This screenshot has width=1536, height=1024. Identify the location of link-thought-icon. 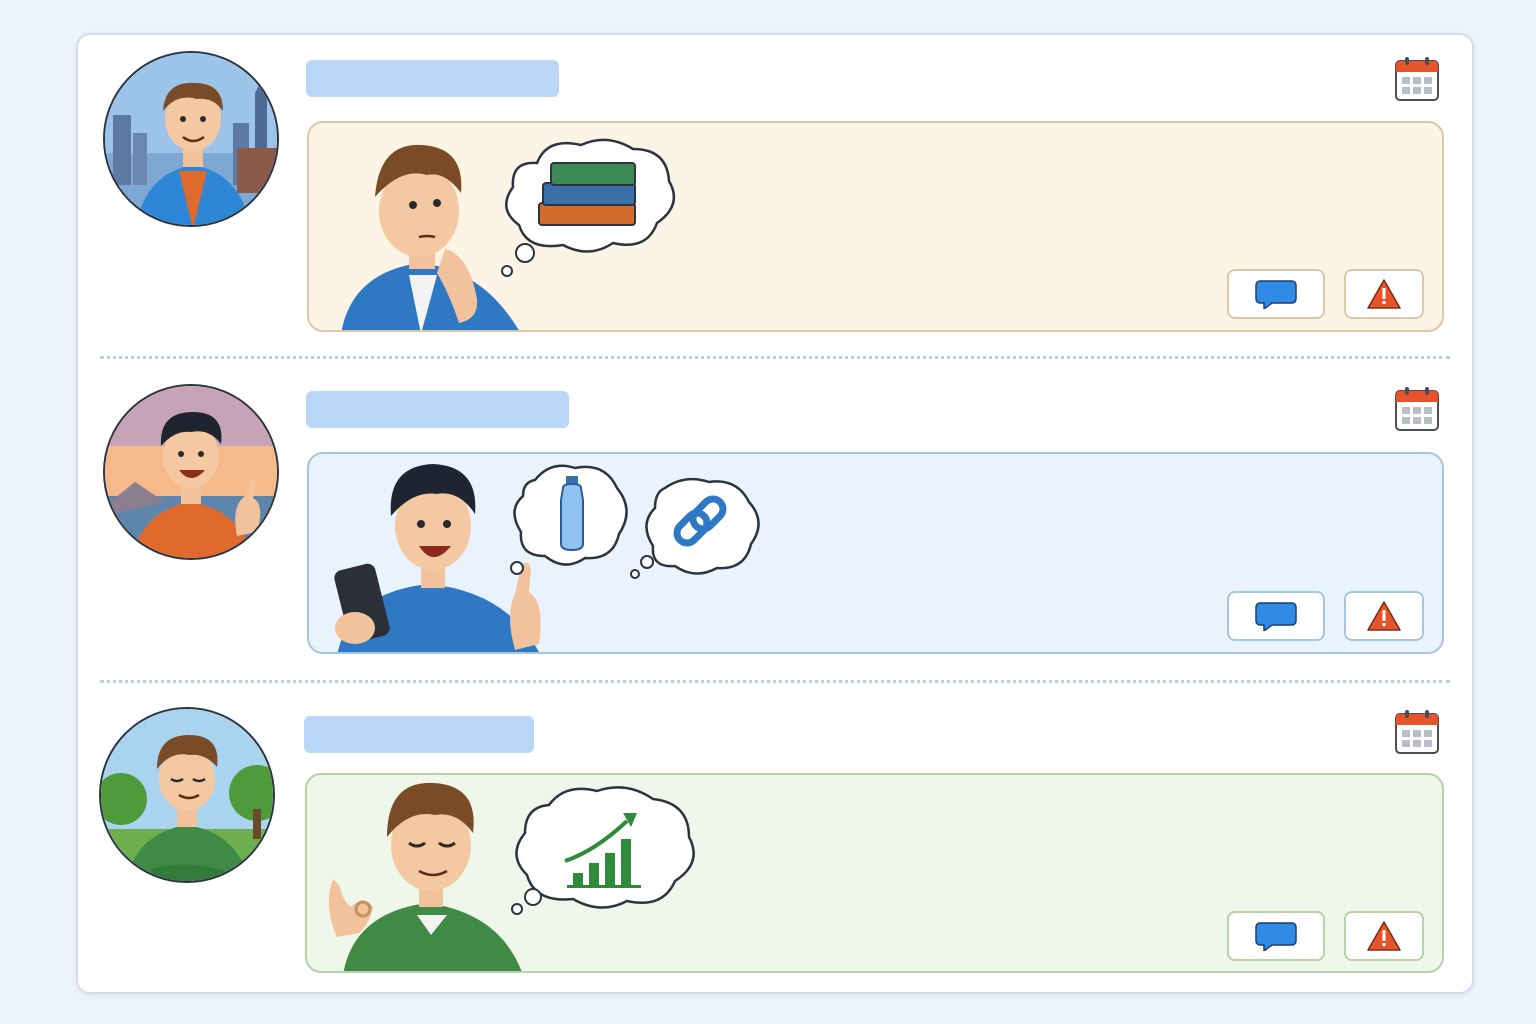
(695, 528).